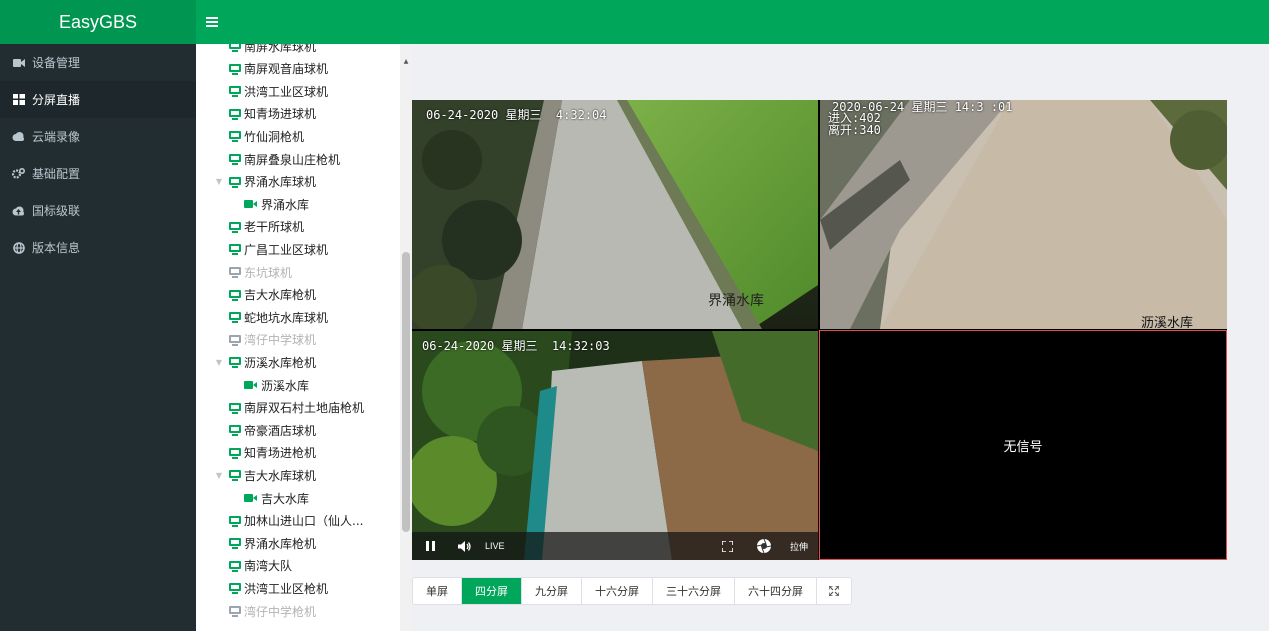  What do you see at coordinates (260, 272) in the screenshot?
I see `tree-device-item: 东坑球机` at bounding box center [260, 272].